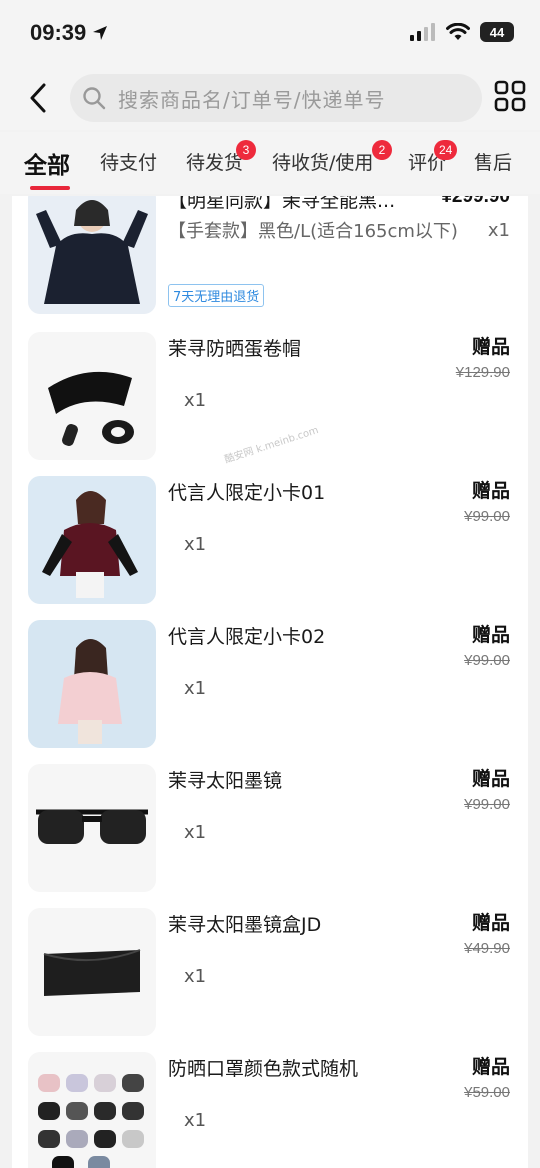 The height and width of the screenshot is (1168, 540). What do you see at coordinates (382, 150) in the screenshot?
I see `tab-badge: 2` at bounding box center [382, 150].